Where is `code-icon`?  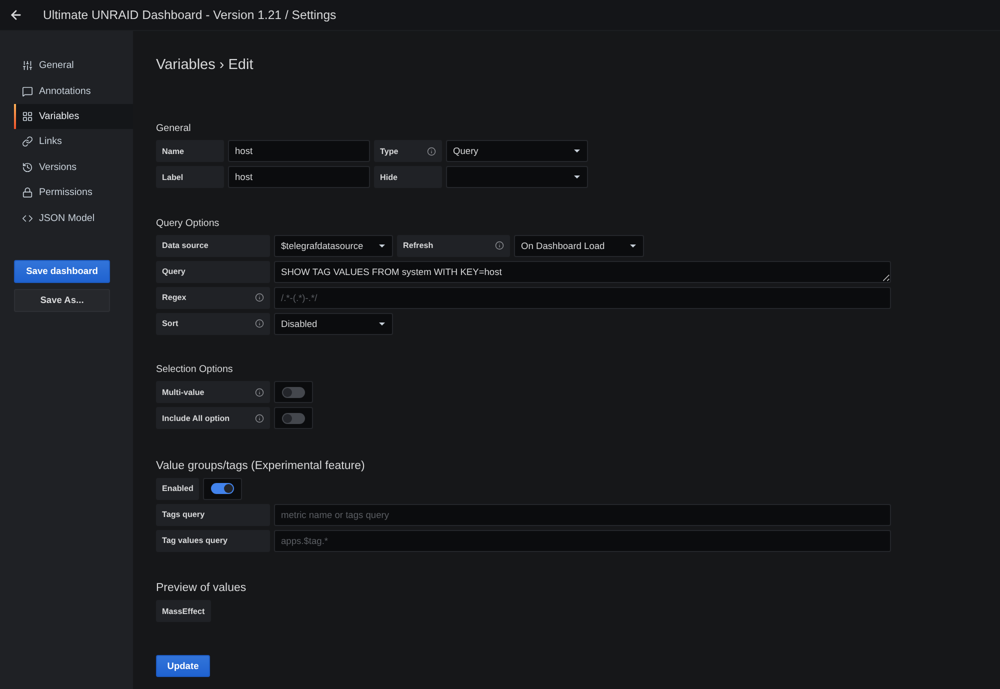
code-icon is located at coordinates (27, 218).